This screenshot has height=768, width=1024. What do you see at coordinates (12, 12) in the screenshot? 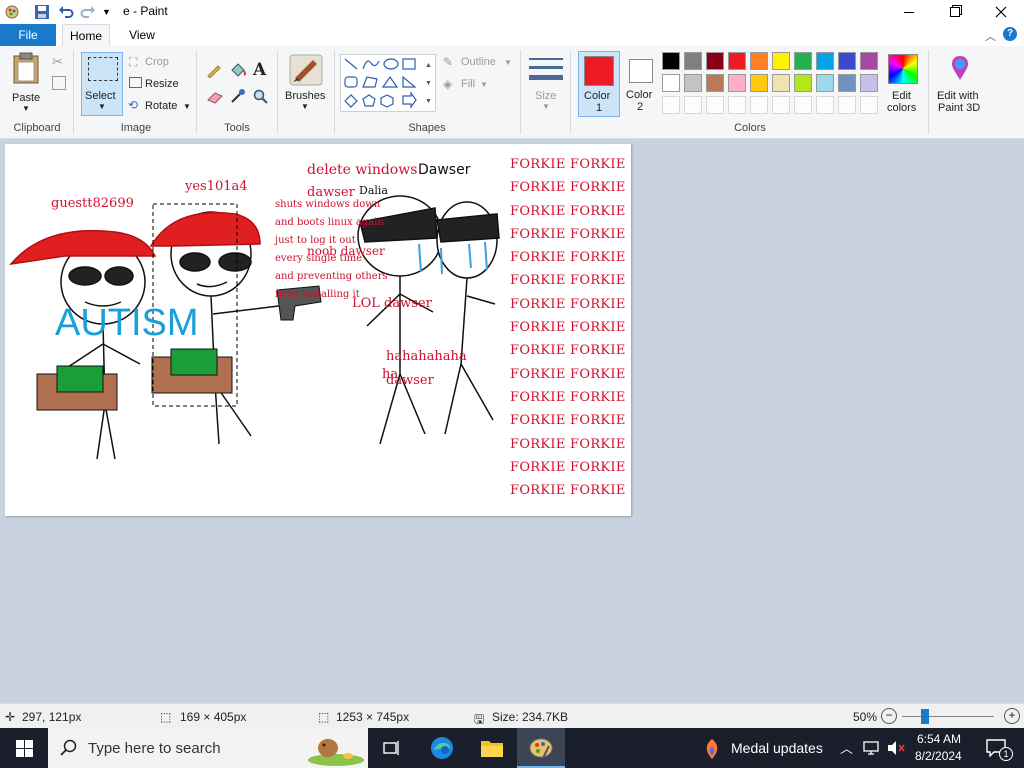
I see `paint-app-icon` at bounding box center [12, 12].